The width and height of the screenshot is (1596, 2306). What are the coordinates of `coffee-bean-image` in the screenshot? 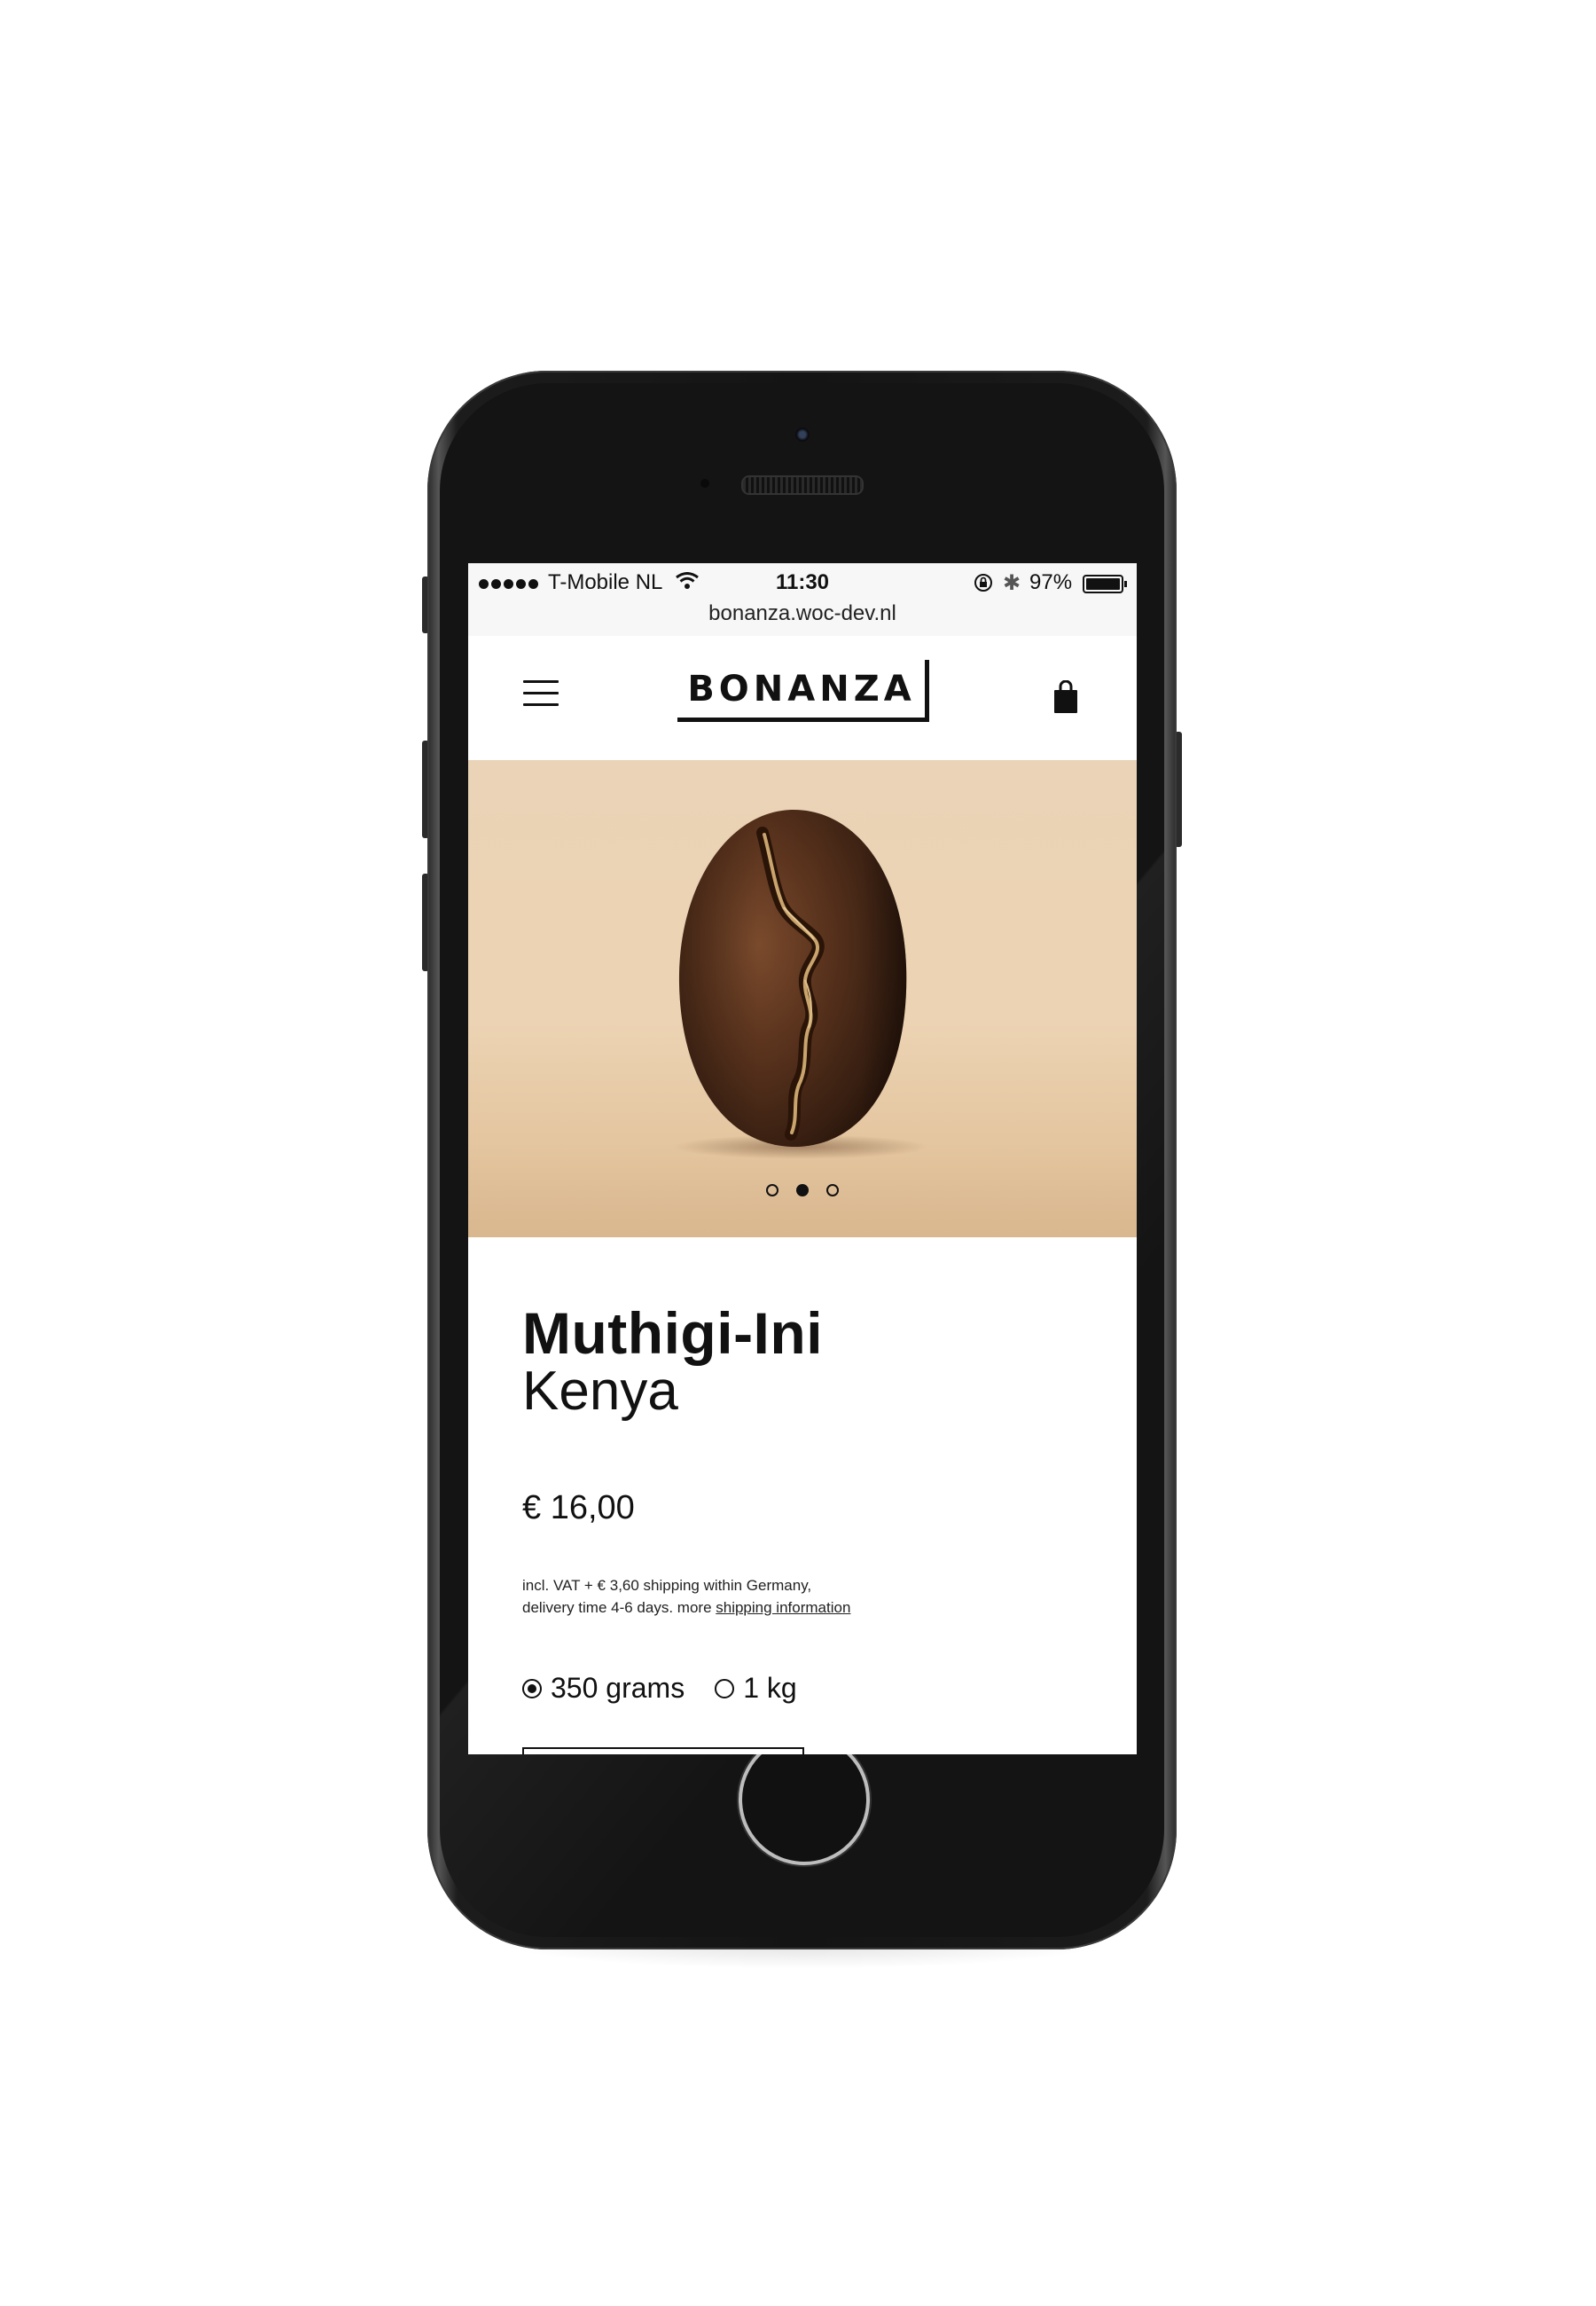 It's located at (792, 979).